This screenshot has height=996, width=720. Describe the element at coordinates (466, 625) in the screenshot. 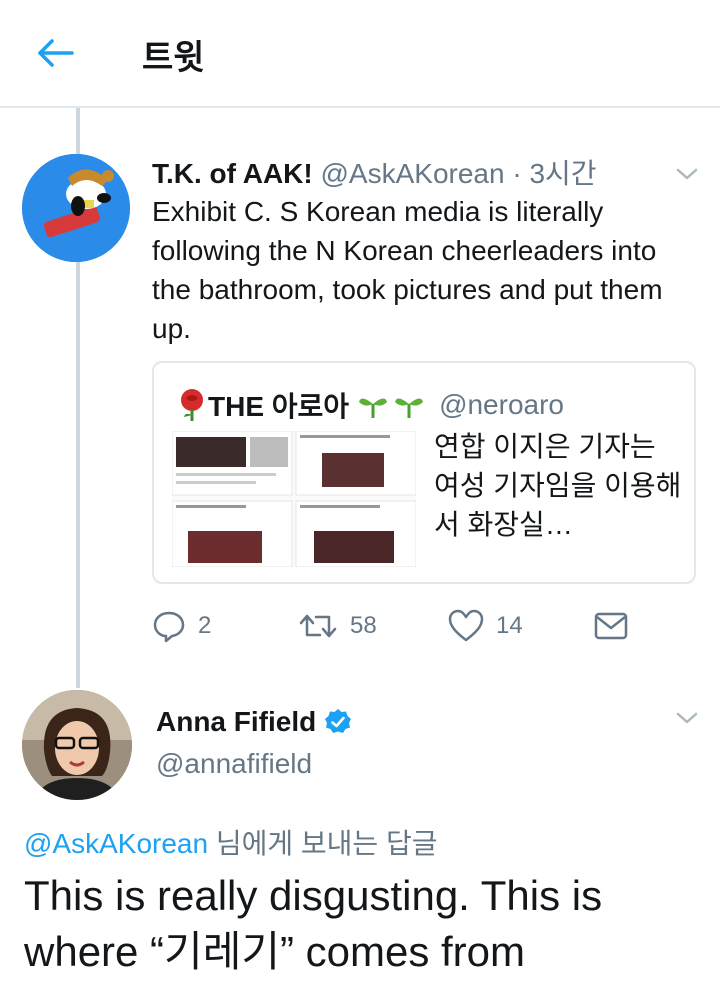

I see `heart-icon` at that location.